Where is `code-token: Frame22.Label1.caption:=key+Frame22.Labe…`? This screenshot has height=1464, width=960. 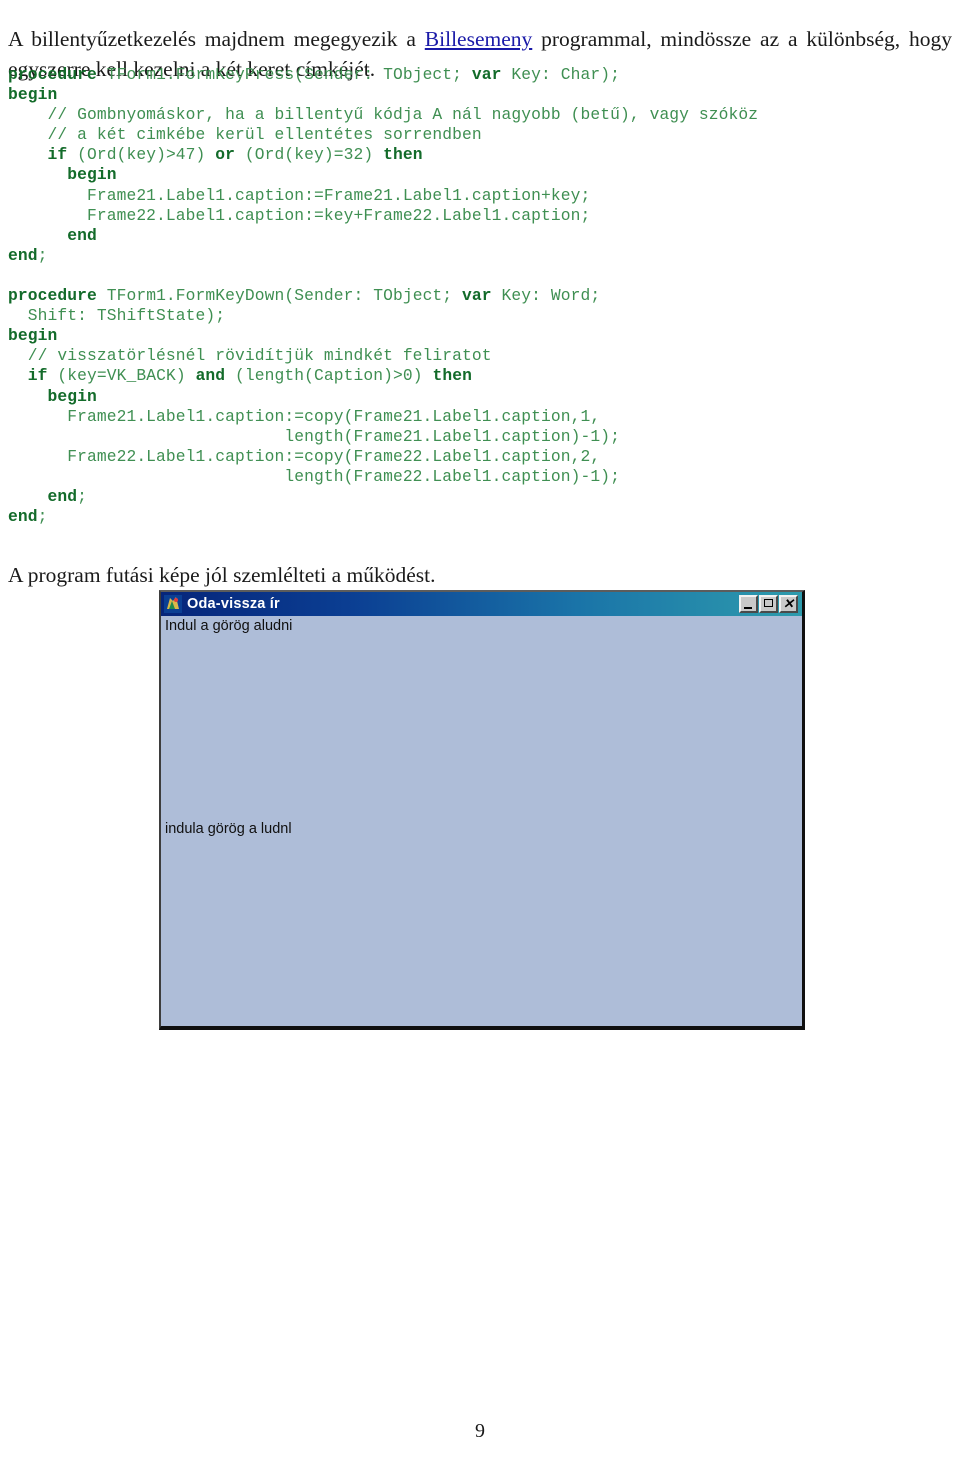 code-token: Frame22.Label1.caption:=key+Frame22.Labe… is located at coordinates (299, 215).